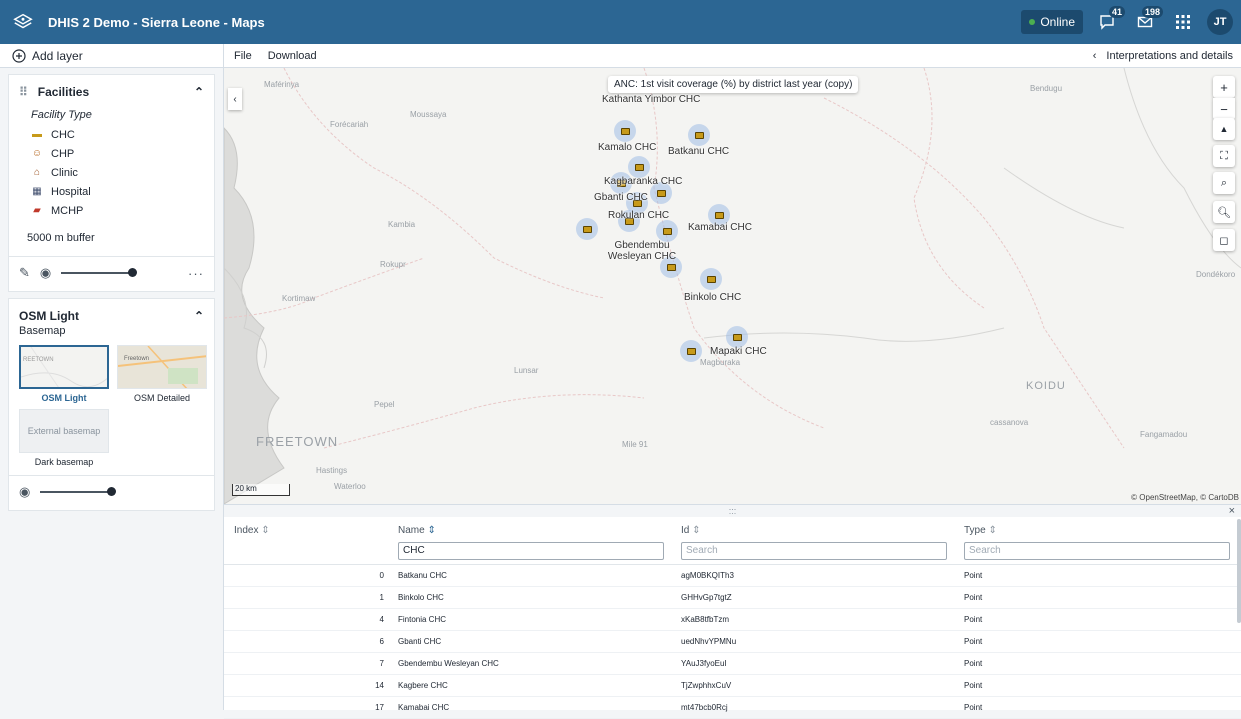  I want to click on column-header-id: Id ⇕ Search, so click(812, 540).